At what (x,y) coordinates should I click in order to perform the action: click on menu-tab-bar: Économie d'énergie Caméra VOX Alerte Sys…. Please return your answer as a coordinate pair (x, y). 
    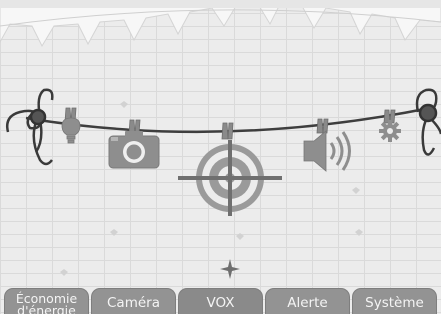
    Looking at the image, I should click on (220, 301).